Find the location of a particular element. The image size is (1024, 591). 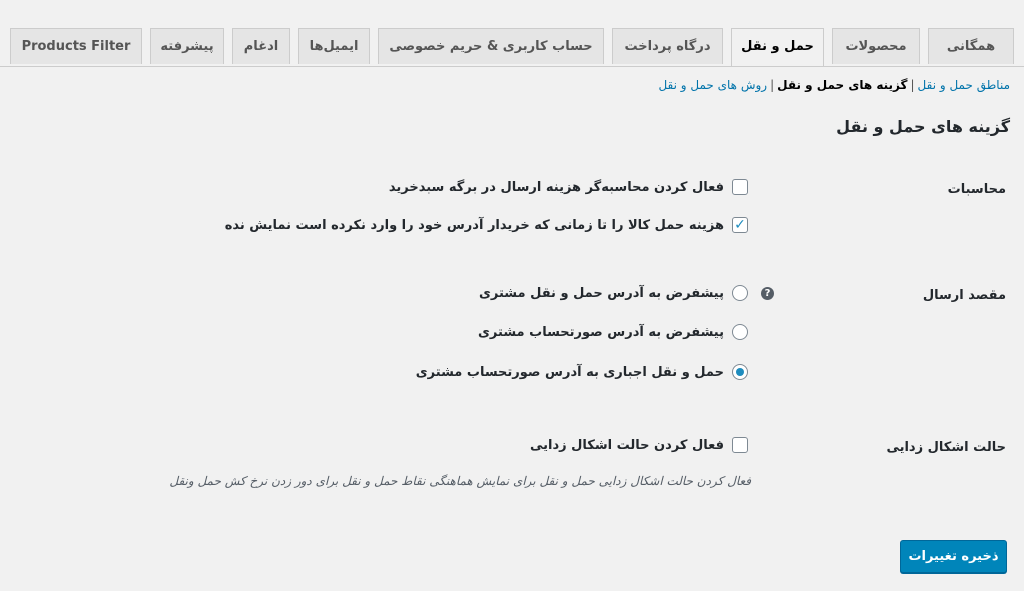

save-changes-button: ذخیره تغییرات is located at coordinates (953, 556).